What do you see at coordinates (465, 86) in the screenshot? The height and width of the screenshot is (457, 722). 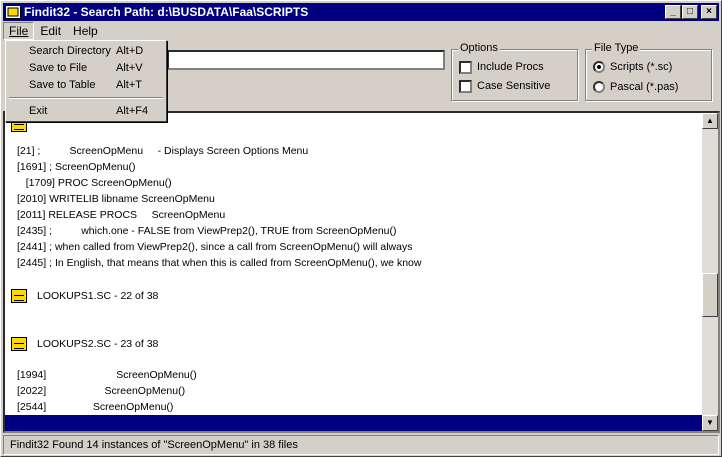 I see `case-sensitive-checkbox` at bounding box center [465, 86].